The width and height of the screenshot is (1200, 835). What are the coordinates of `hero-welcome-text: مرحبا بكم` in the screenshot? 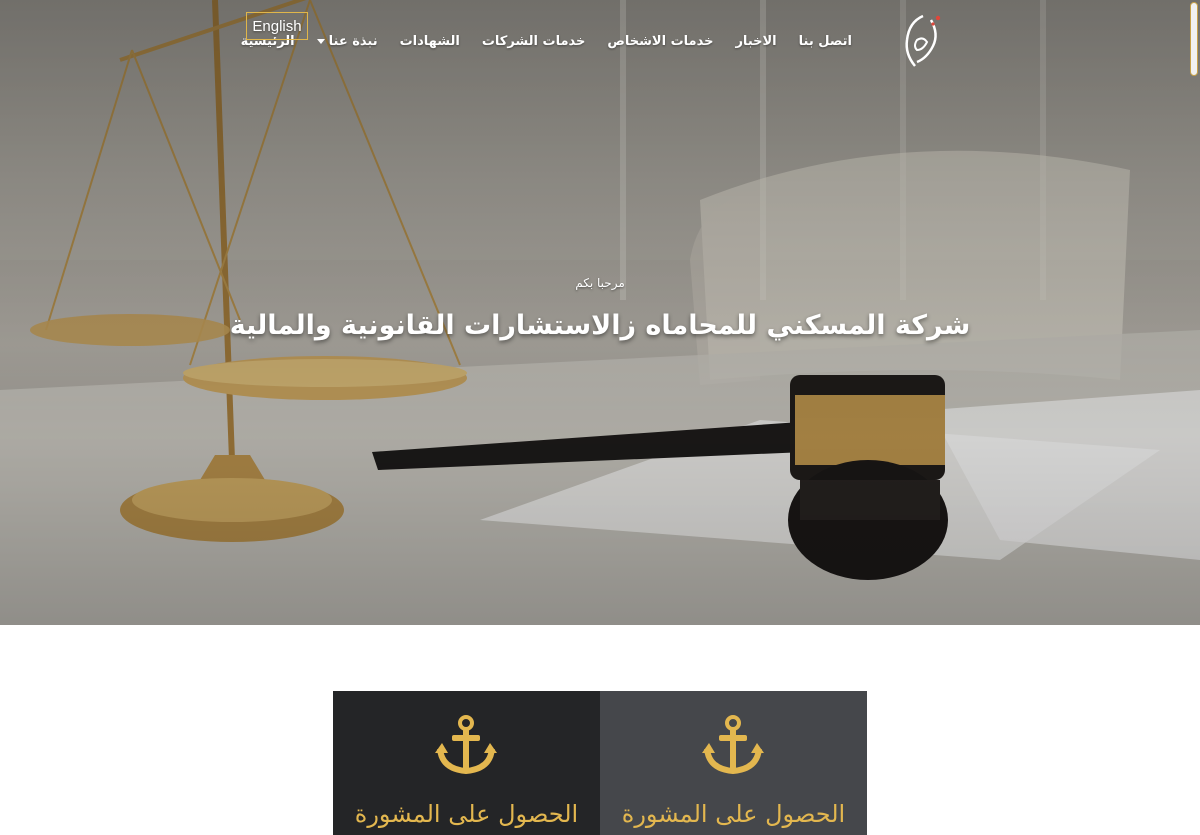 It's located at (600, 283).